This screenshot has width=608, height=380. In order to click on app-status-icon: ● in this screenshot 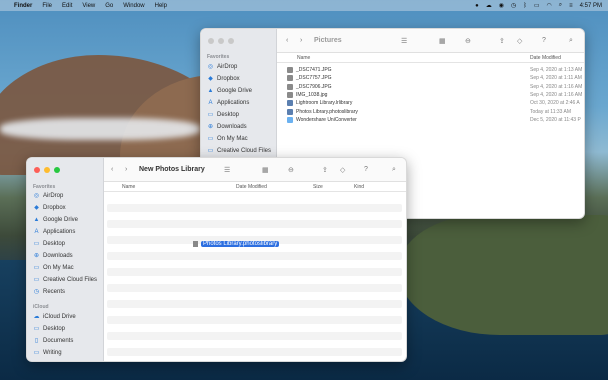, I will do `click(477, 6)`.